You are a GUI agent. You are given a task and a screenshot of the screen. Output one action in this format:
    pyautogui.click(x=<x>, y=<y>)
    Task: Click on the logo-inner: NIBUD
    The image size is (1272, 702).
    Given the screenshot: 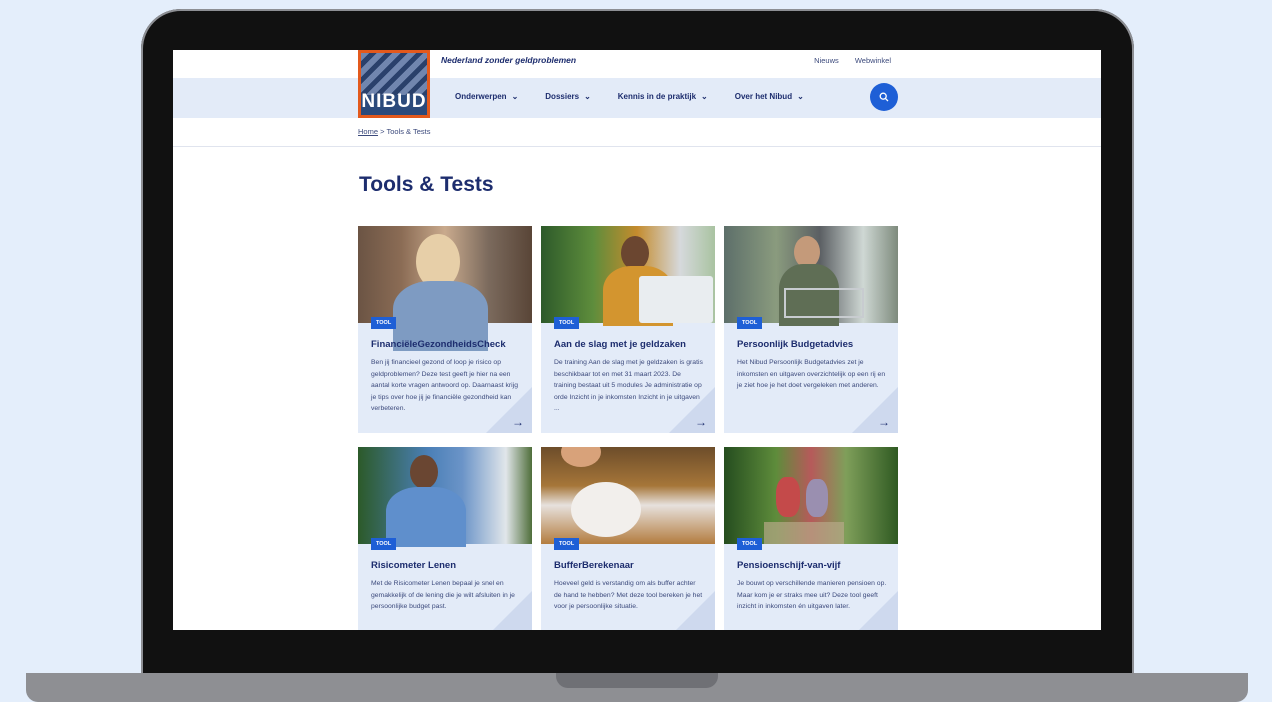 What is the action you would take?
    pyautogui.click(x=394, y=84)
    